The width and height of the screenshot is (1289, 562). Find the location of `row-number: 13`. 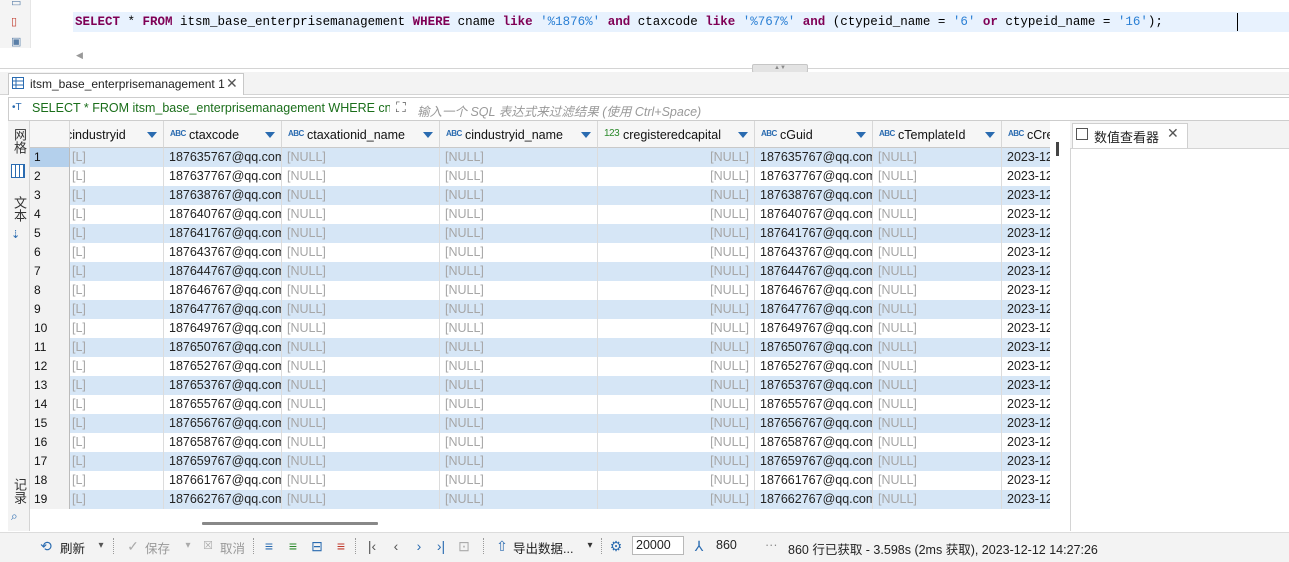

row-number: 13 is located at coordinates (50, 385).